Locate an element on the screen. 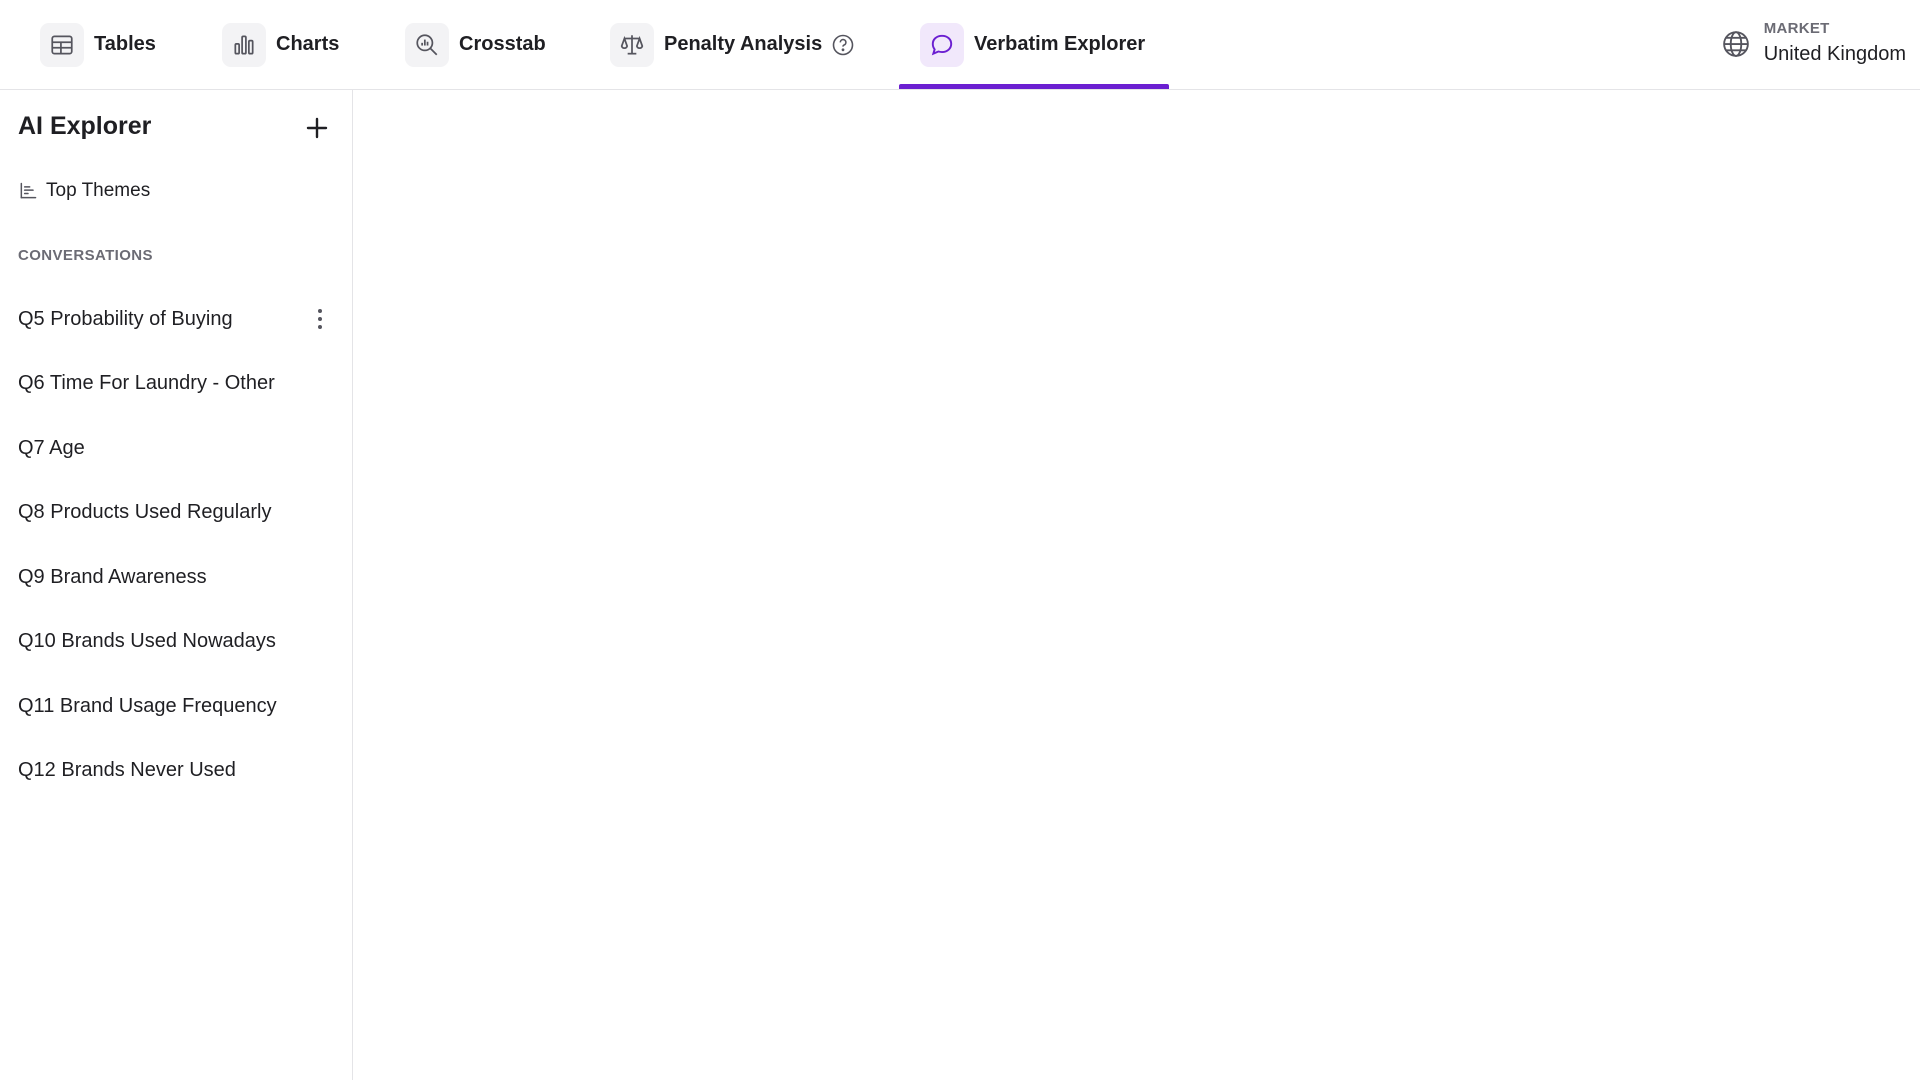 The width and height of the screenshot is (1920, 1080). conversation-item: Q5 Probability of Buying is located at coordinates (176, 319).